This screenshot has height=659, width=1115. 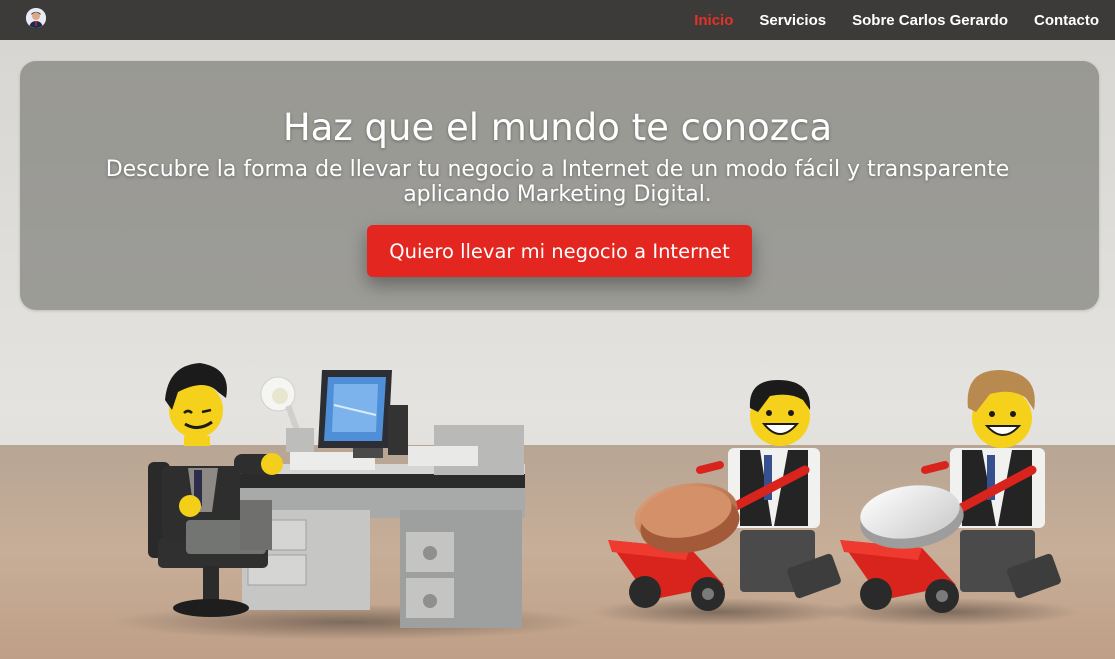 I want to click on hero-title: Haz que el mundo te conozca, so click(x=557, y=127).